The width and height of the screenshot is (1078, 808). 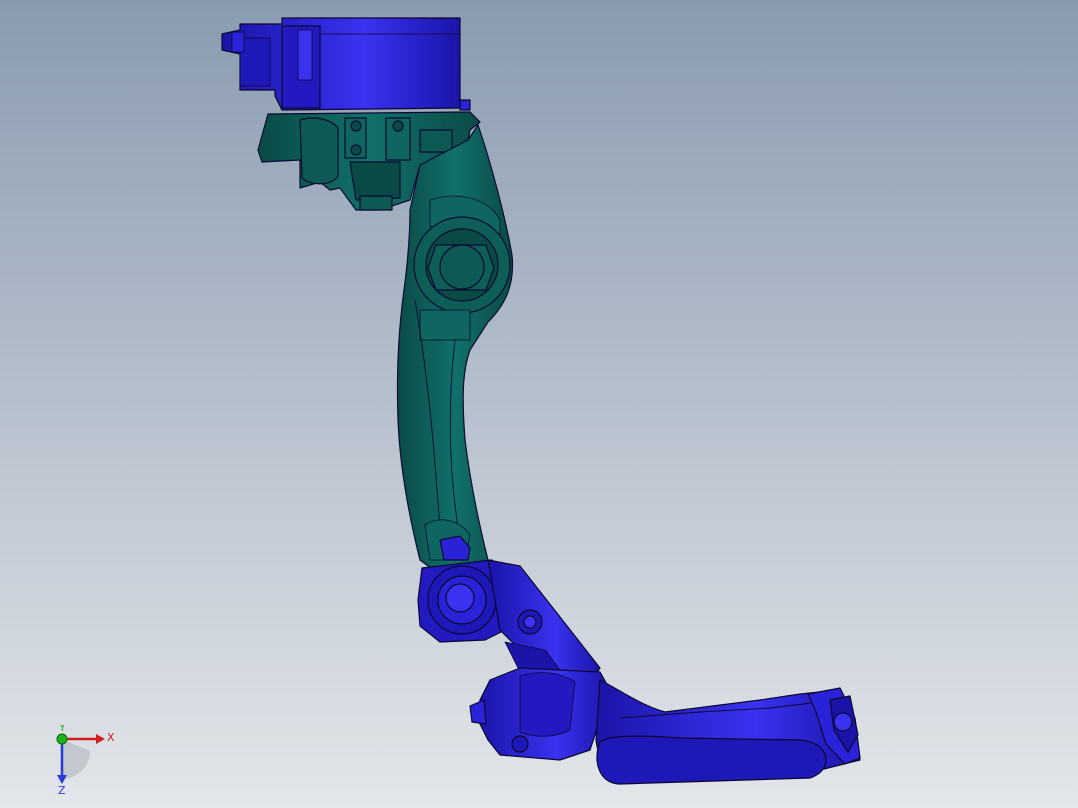 I want to click on axis-triad: X Y Z, so click(x=85, y=760).